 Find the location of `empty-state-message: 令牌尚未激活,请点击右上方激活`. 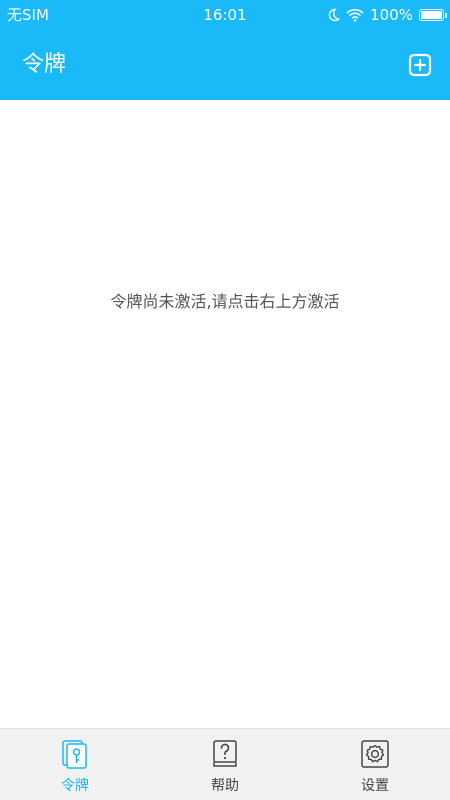

empty-state-message: 令牌尚未激活,请点击右上方激活 is located at coordinates (225, 301).